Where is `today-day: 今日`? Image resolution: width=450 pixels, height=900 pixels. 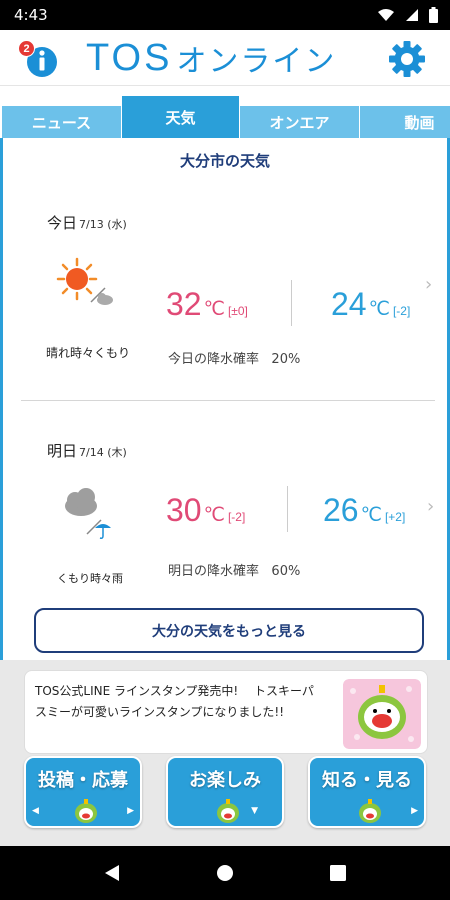 today-day: 今日 is located at coordinates (62, 223).